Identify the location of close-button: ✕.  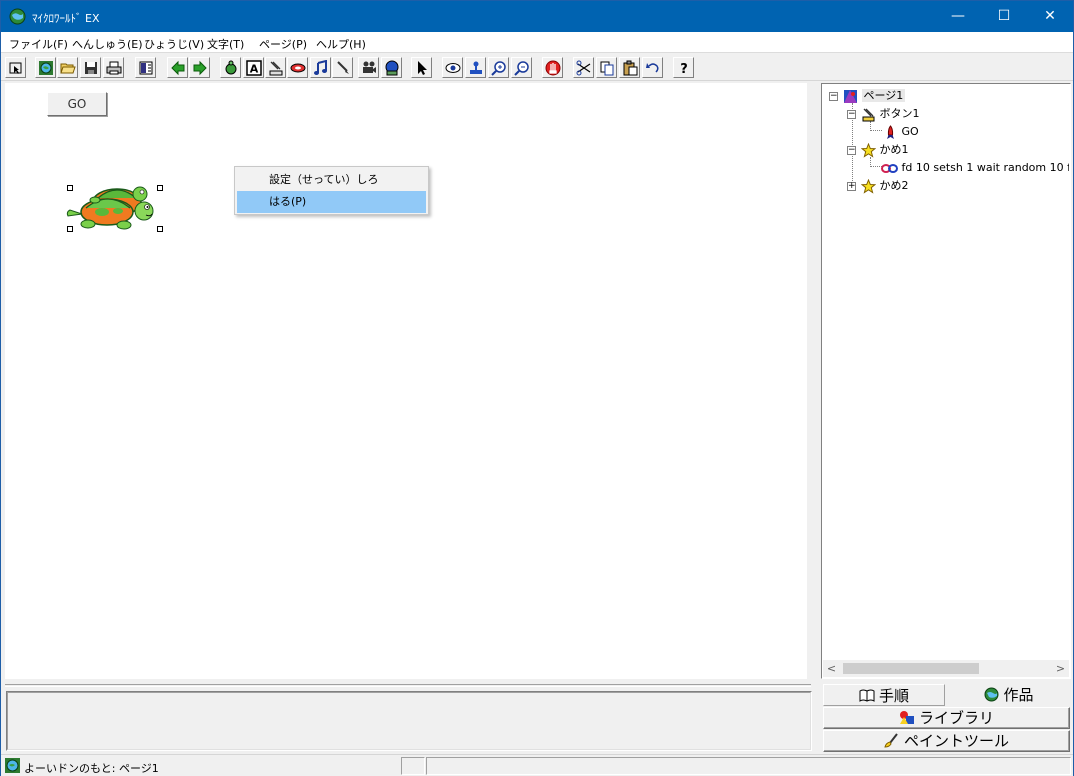
(1050, 16).